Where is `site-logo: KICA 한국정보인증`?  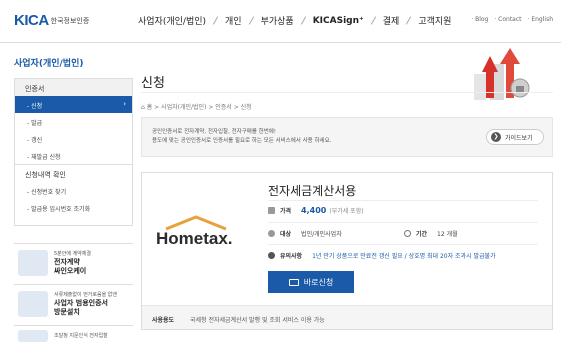
site-logo: KICA 한국정보인증 is located at coordinates (51, 20).